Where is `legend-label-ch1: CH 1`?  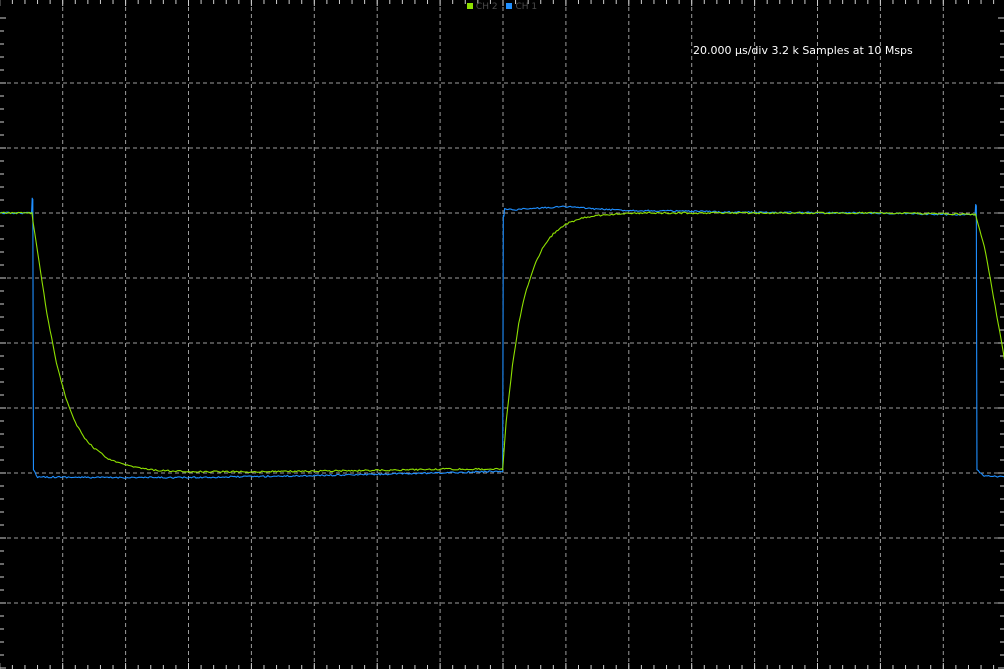 legend-label-ch1: CH 1 is located at coordinates (526, 7).